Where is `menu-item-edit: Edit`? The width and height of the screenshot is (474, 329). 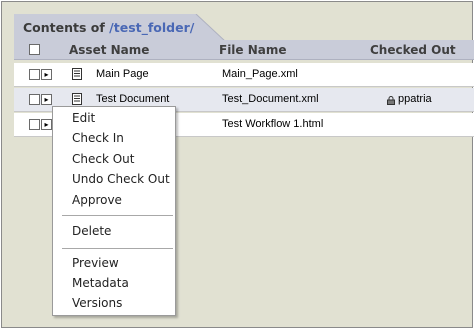
menu-item-edit: Edit is located at coordinates (83, 118).